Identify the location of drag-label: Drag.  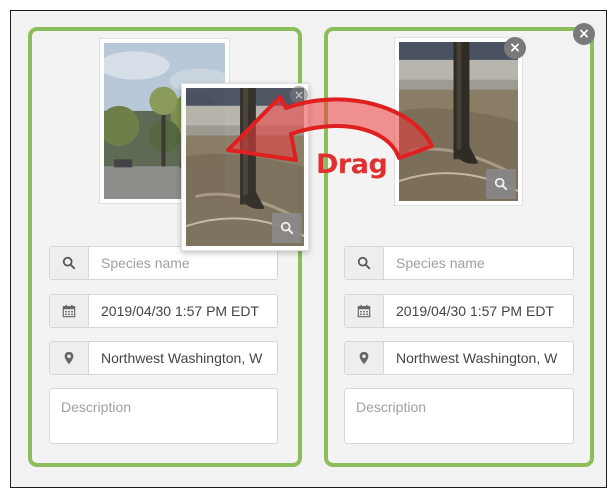
(352, 164).